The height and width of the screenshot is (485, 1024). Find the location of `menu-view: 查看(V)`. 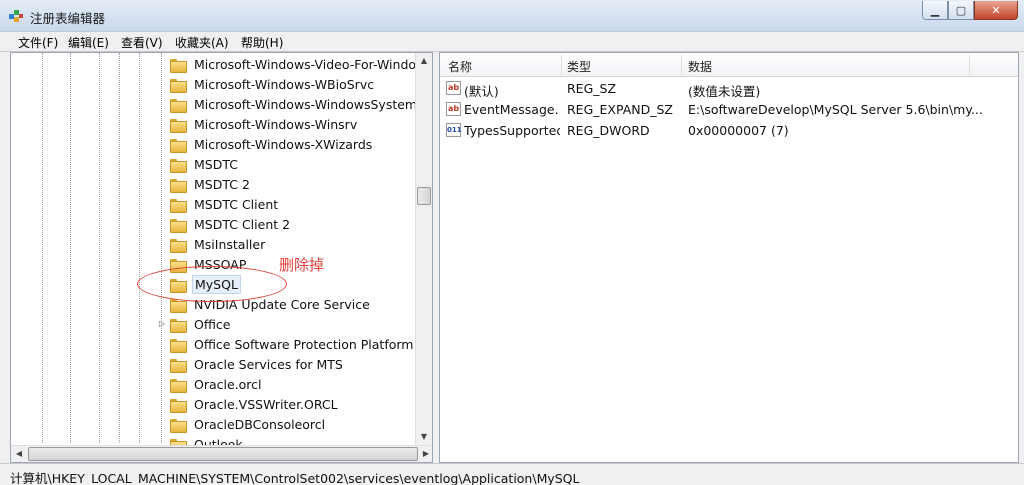

menu-view: 查看(V) is located at coordinates (142, 42).